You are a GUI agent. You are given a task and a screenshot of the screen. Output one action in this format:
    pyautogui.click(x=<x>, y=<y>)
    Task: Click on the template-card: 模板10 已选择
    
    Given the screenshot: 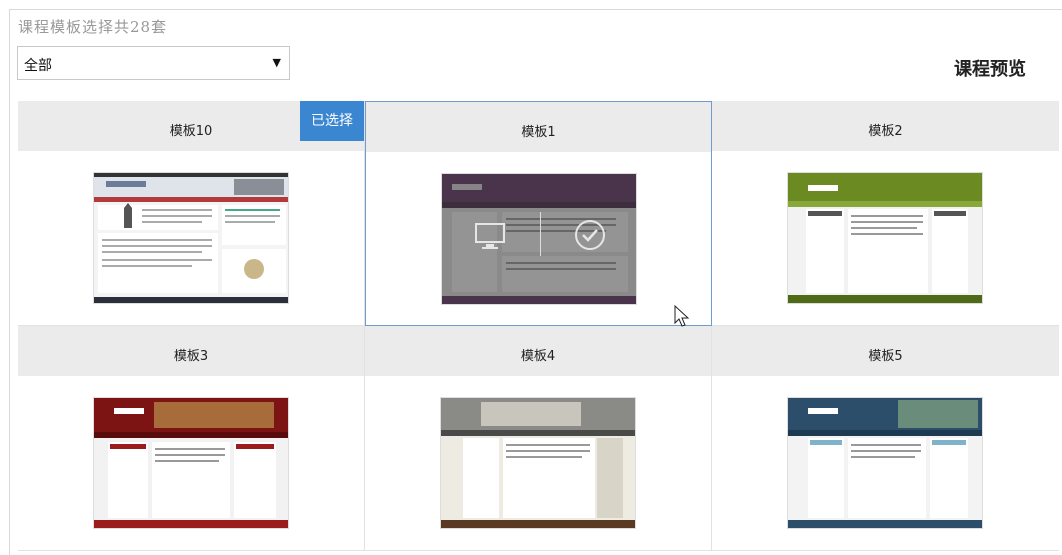 What is the action you would take?
    pyautogui.click(x=191, y=213)
    